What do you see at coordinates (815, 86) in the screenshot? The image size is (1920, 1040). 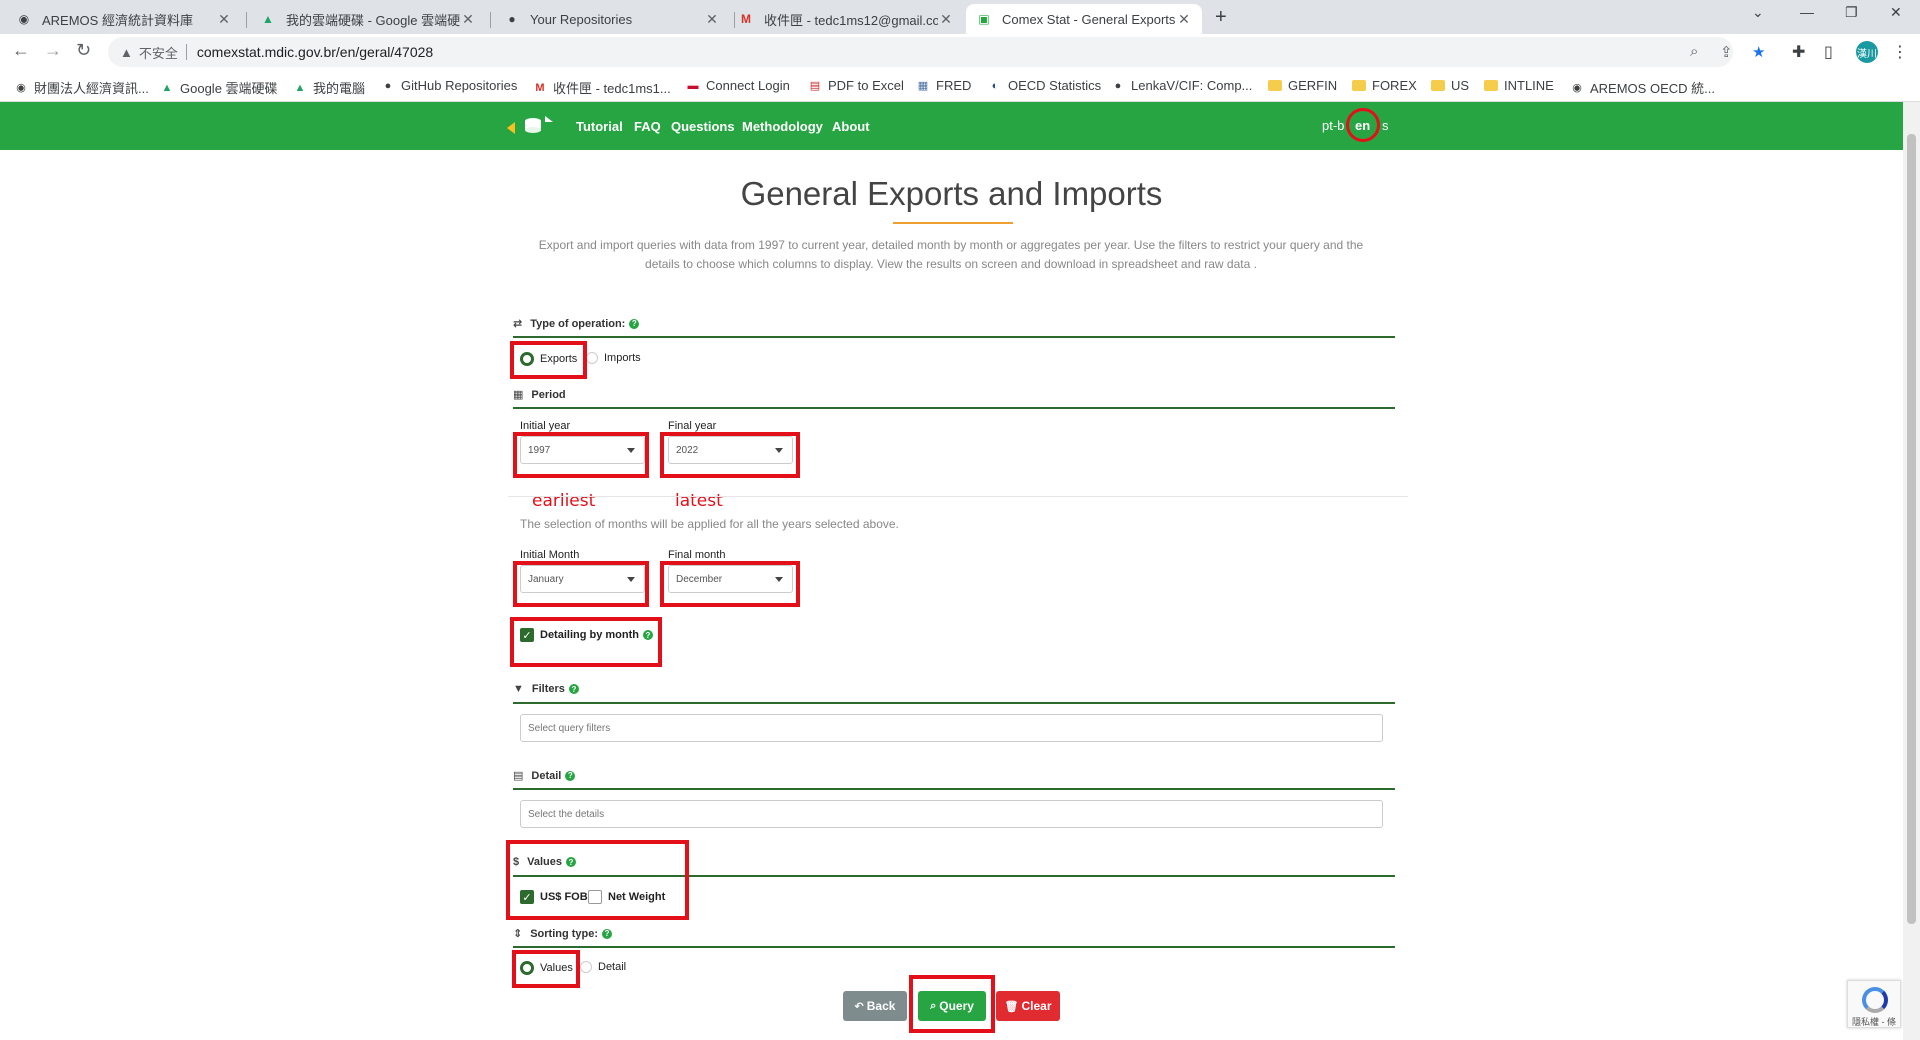 I see `pdf-icon: ▤` at bounding box center [815, 86].